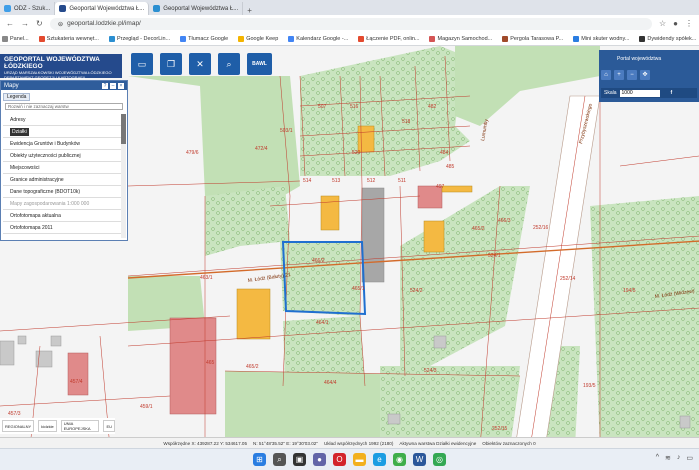 The image size is (699, 470). What do you see at coordinates (319, 459) in the screenshot?
I see `chat-icon: ●` at bounding box center [319, 459].